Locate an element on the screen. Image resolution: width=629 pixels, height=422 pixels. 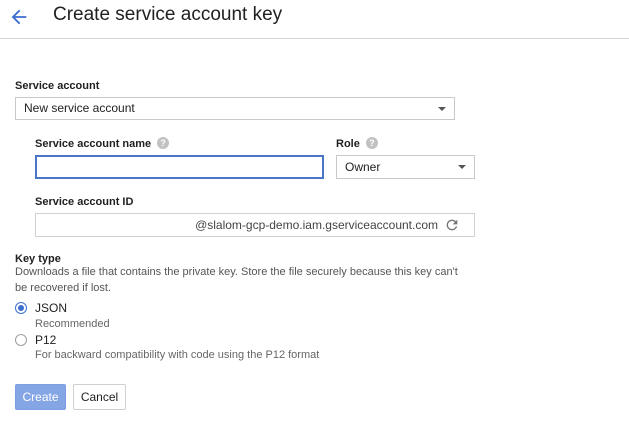
service-account-id-field: @slalom-gcp-demo.iam.gserviceaccount.com is located at coordinates (255, 225).